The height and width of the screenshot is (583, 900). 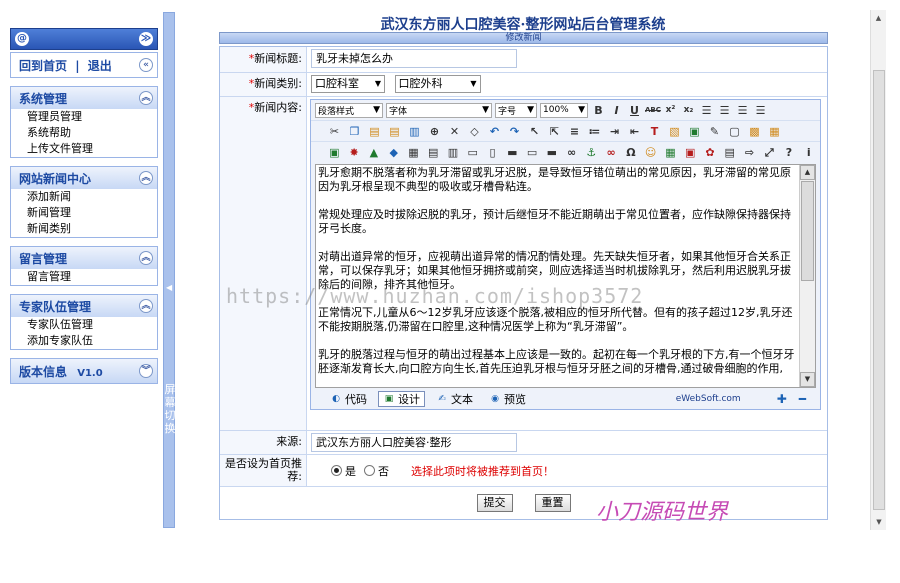 I want to click on link-icon: ∞, so click(x=571, y=152).